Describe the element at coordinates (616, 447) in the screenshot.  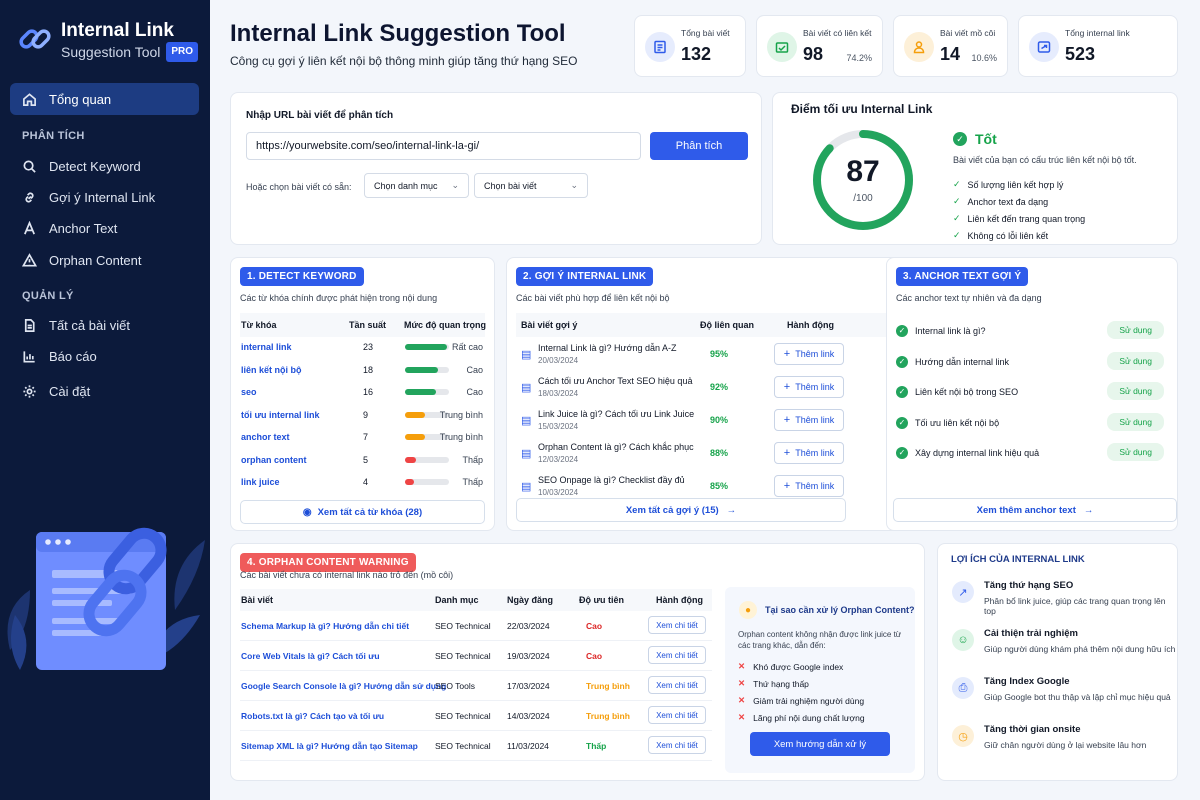
I see `suggested-post-title: Orphan Content là gì? Cách khắc phục` at that location.